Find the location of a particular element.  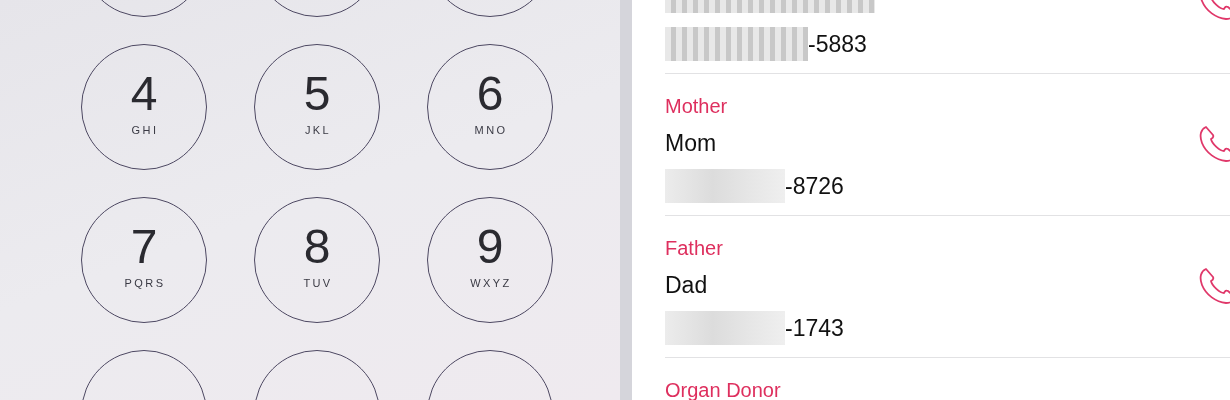

contact-name: Dad is located at coordinates (686, 285).